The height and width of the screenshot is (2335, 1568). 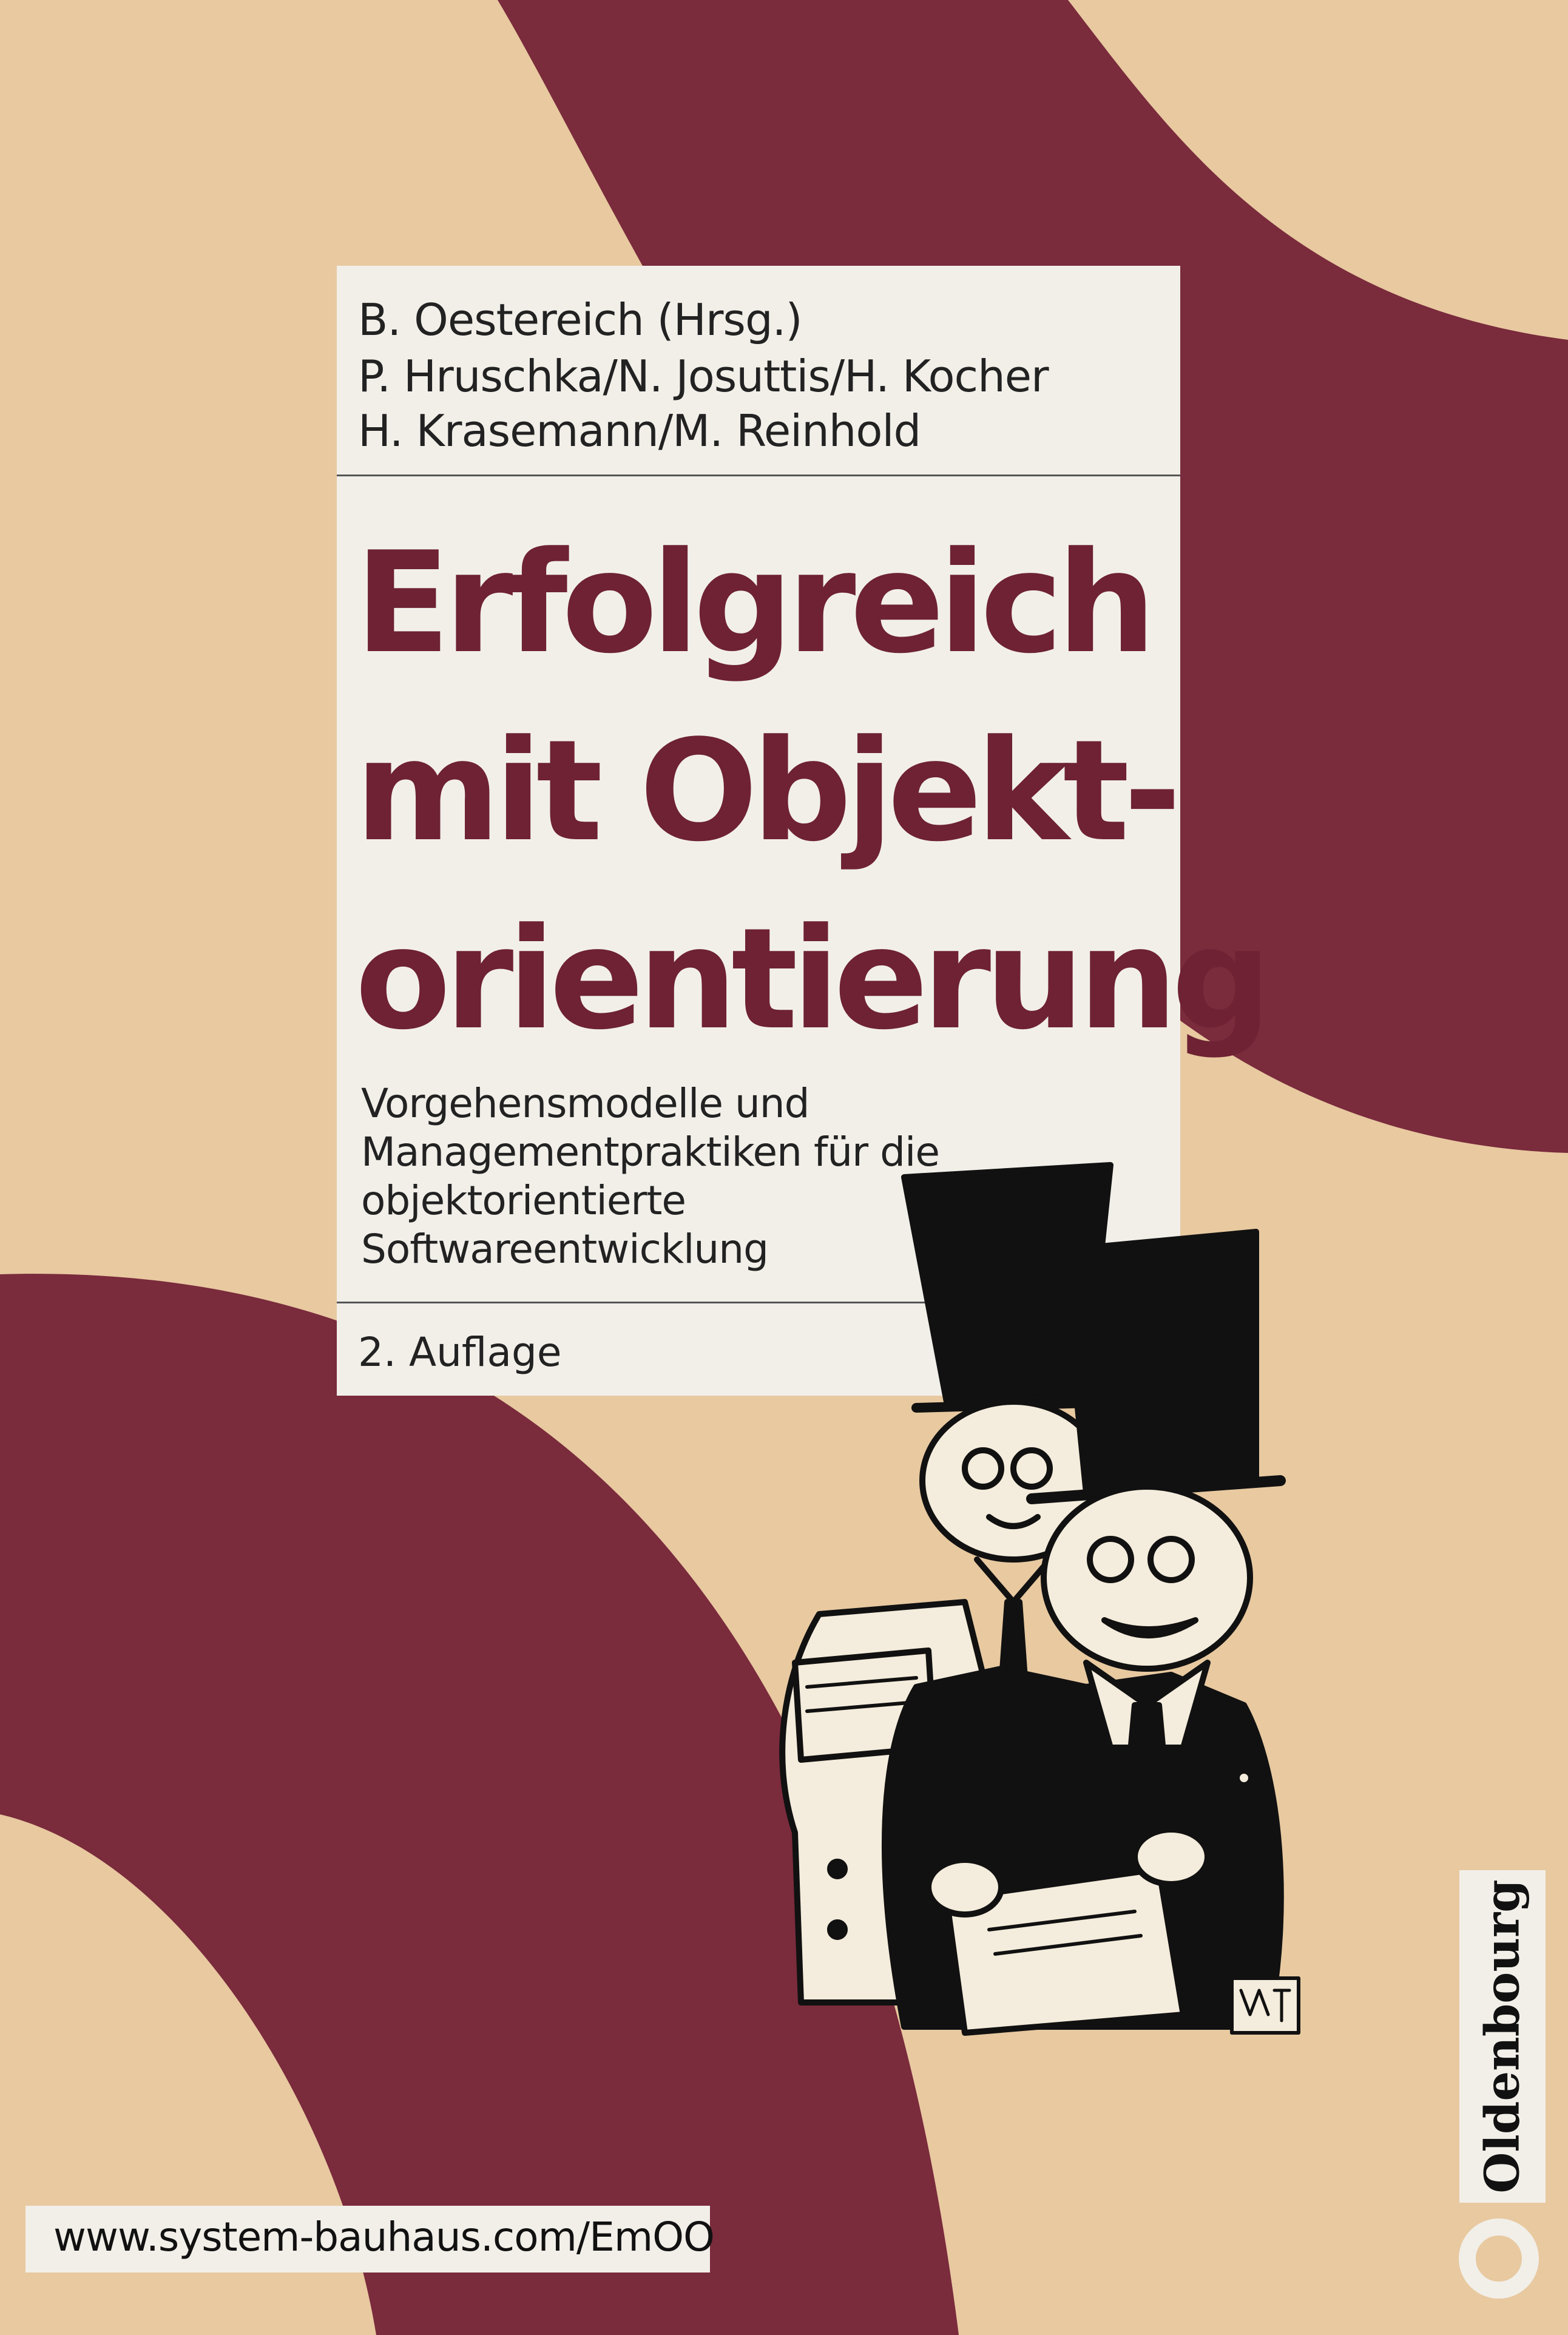 What do you see at coordinates (565, 1249) in the screenshot?
I see `subtitle-line-4: Softwareentwicklung` at bounding box center [565, 1249].